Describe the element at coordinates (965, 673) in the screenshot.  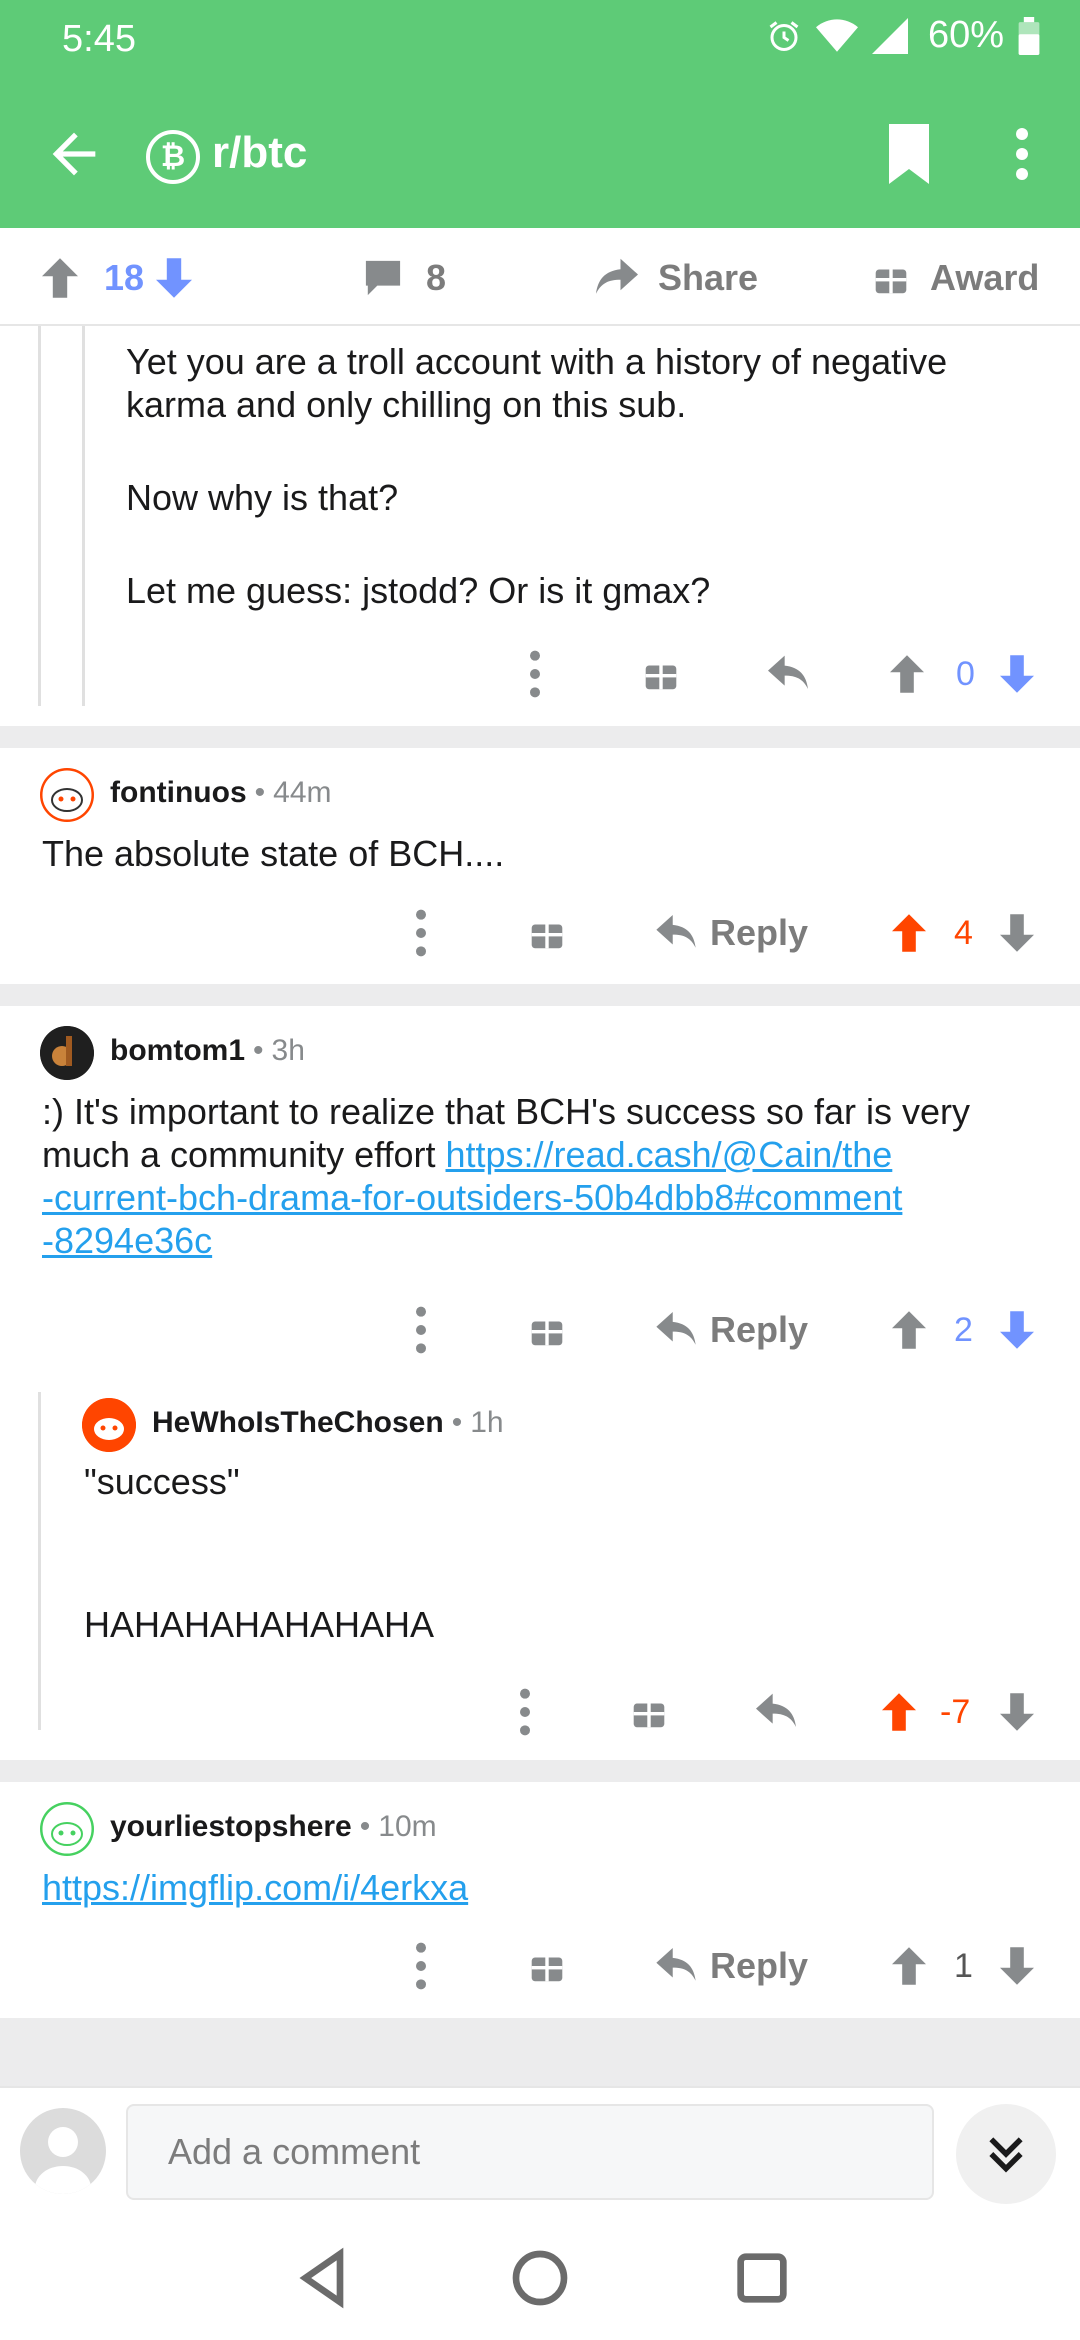
I see `comment-score: 0` at that location.